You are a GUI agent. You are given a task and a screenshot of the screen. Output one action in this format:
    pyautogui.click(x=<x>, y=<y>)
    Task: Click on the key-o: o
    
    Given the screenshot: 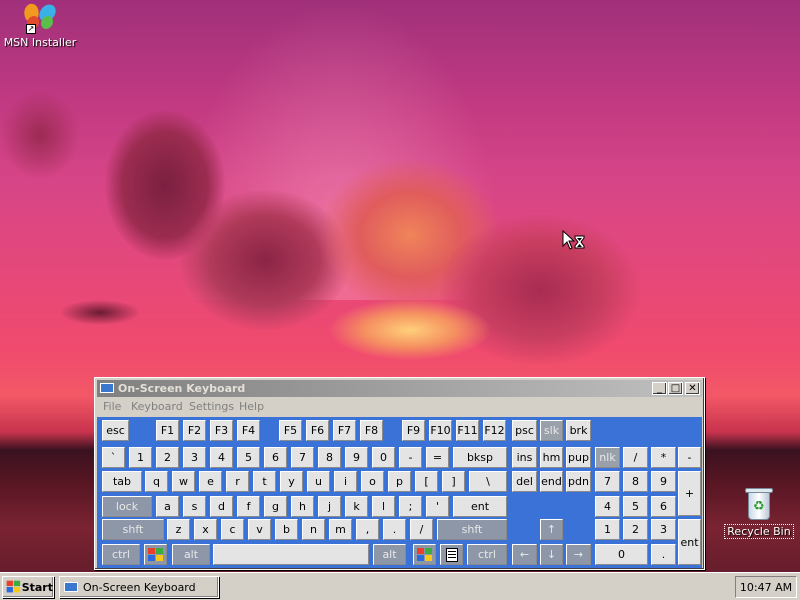 What is the action you would take?
    pyautogui.click(x=372, y=481)
    